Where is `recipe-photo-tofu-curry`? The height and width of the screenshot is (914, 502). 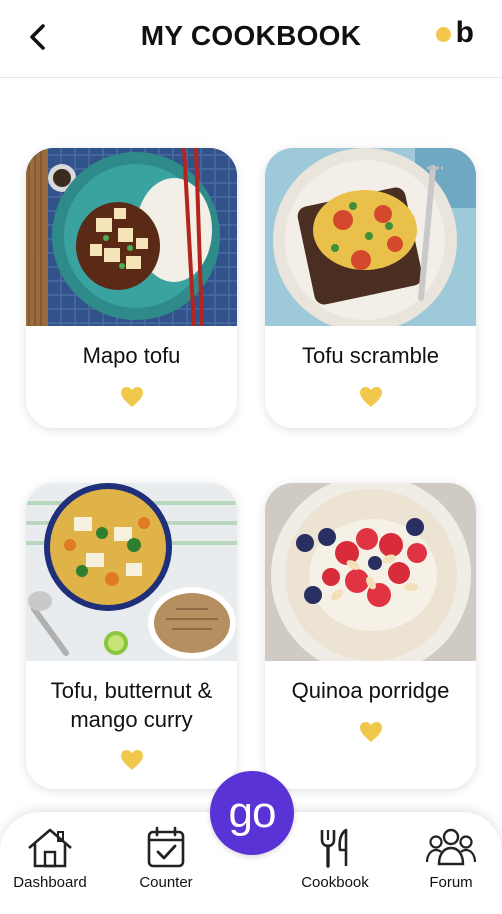
recipe-photo-tofu-curry is located at coordinates (131, 572).